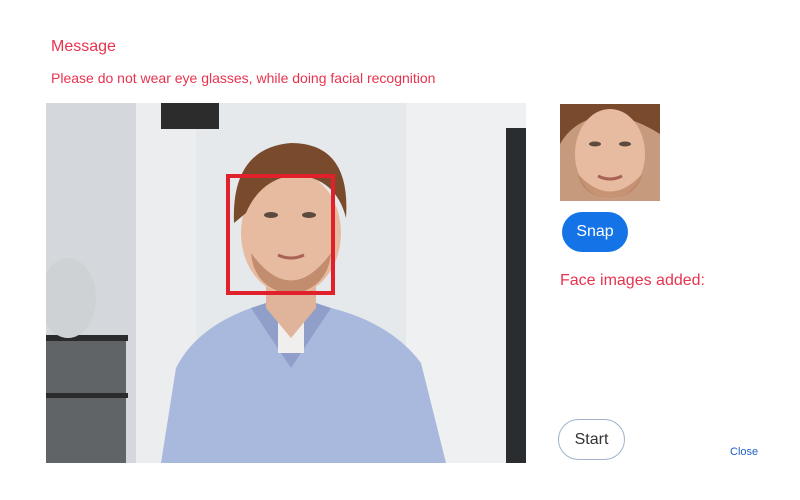  What do you see at coordinates (610, 152) in the screenshot?
I see `face-thumbnail` at bounding box center [610, 152].